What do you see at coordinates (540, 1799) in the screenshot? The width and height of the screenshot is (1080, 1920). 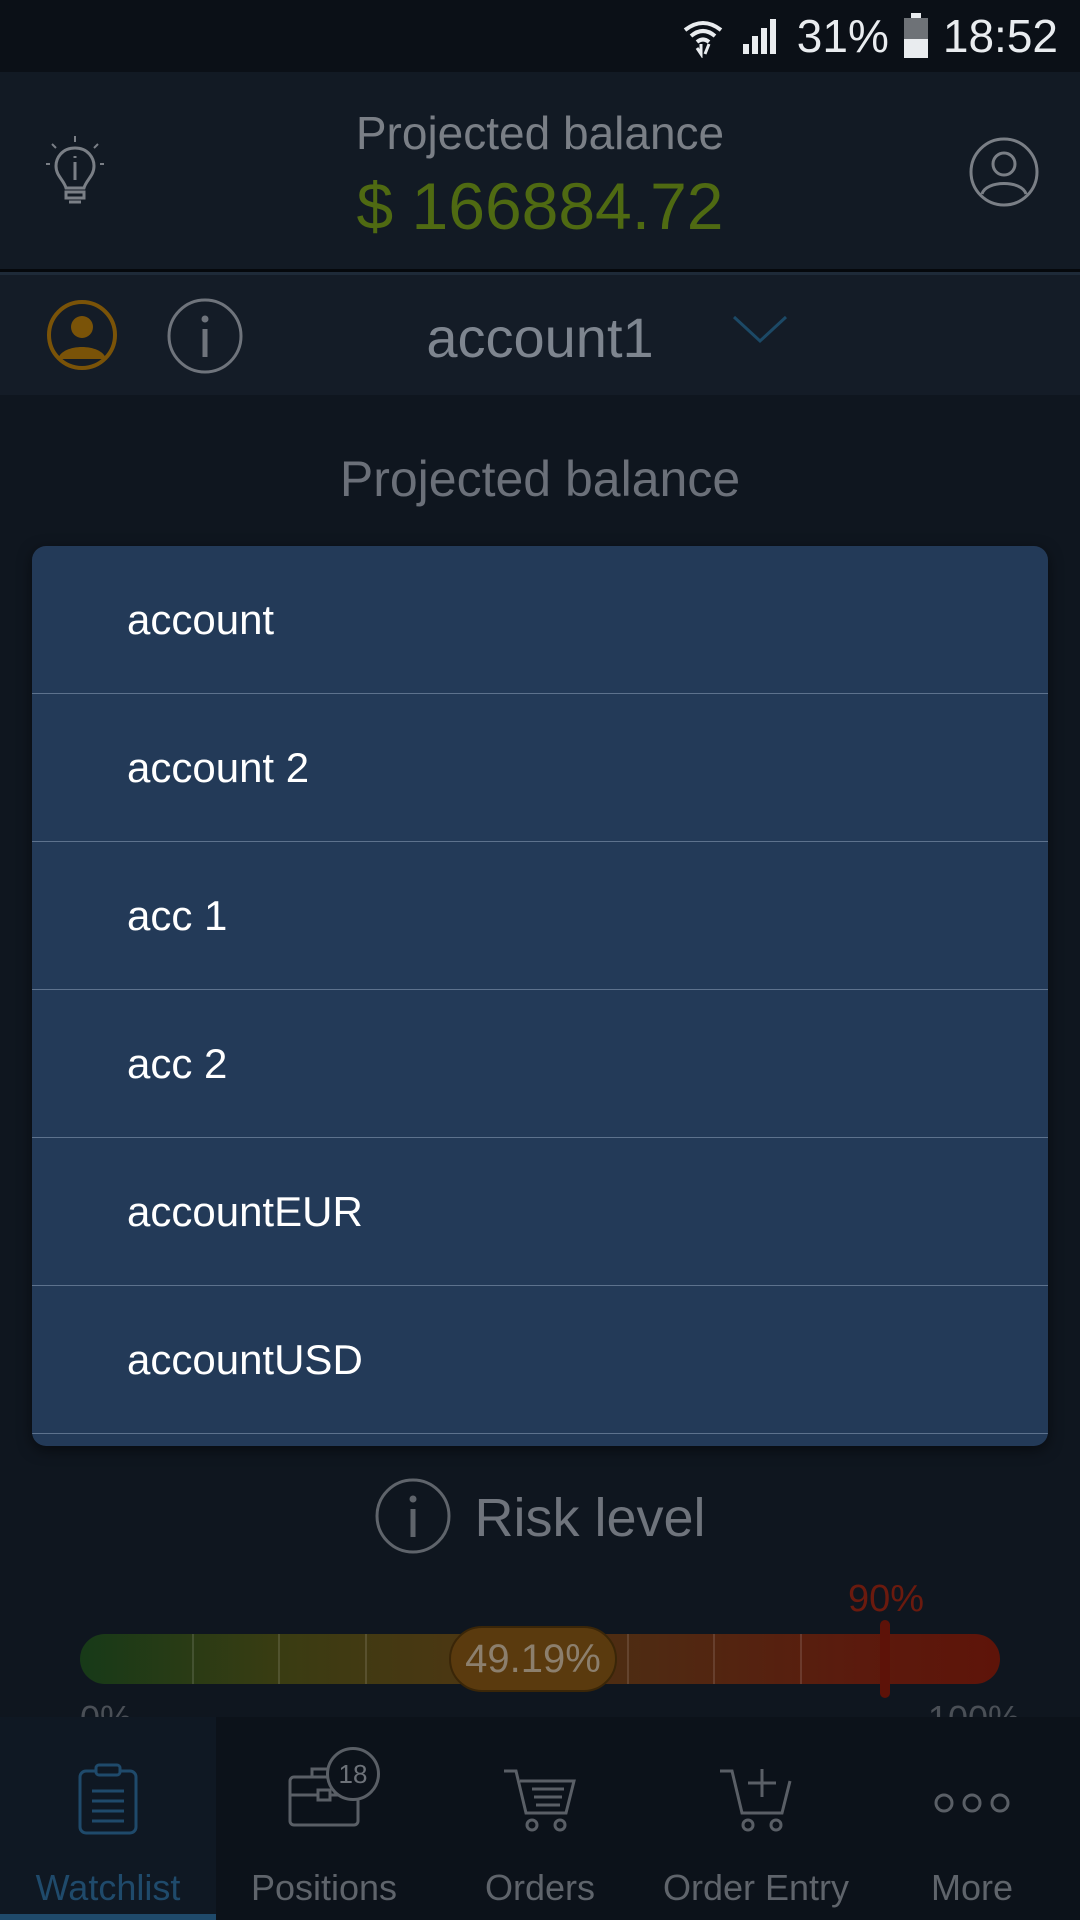 I see `cart-icon` at bounding box center [540, 1799].